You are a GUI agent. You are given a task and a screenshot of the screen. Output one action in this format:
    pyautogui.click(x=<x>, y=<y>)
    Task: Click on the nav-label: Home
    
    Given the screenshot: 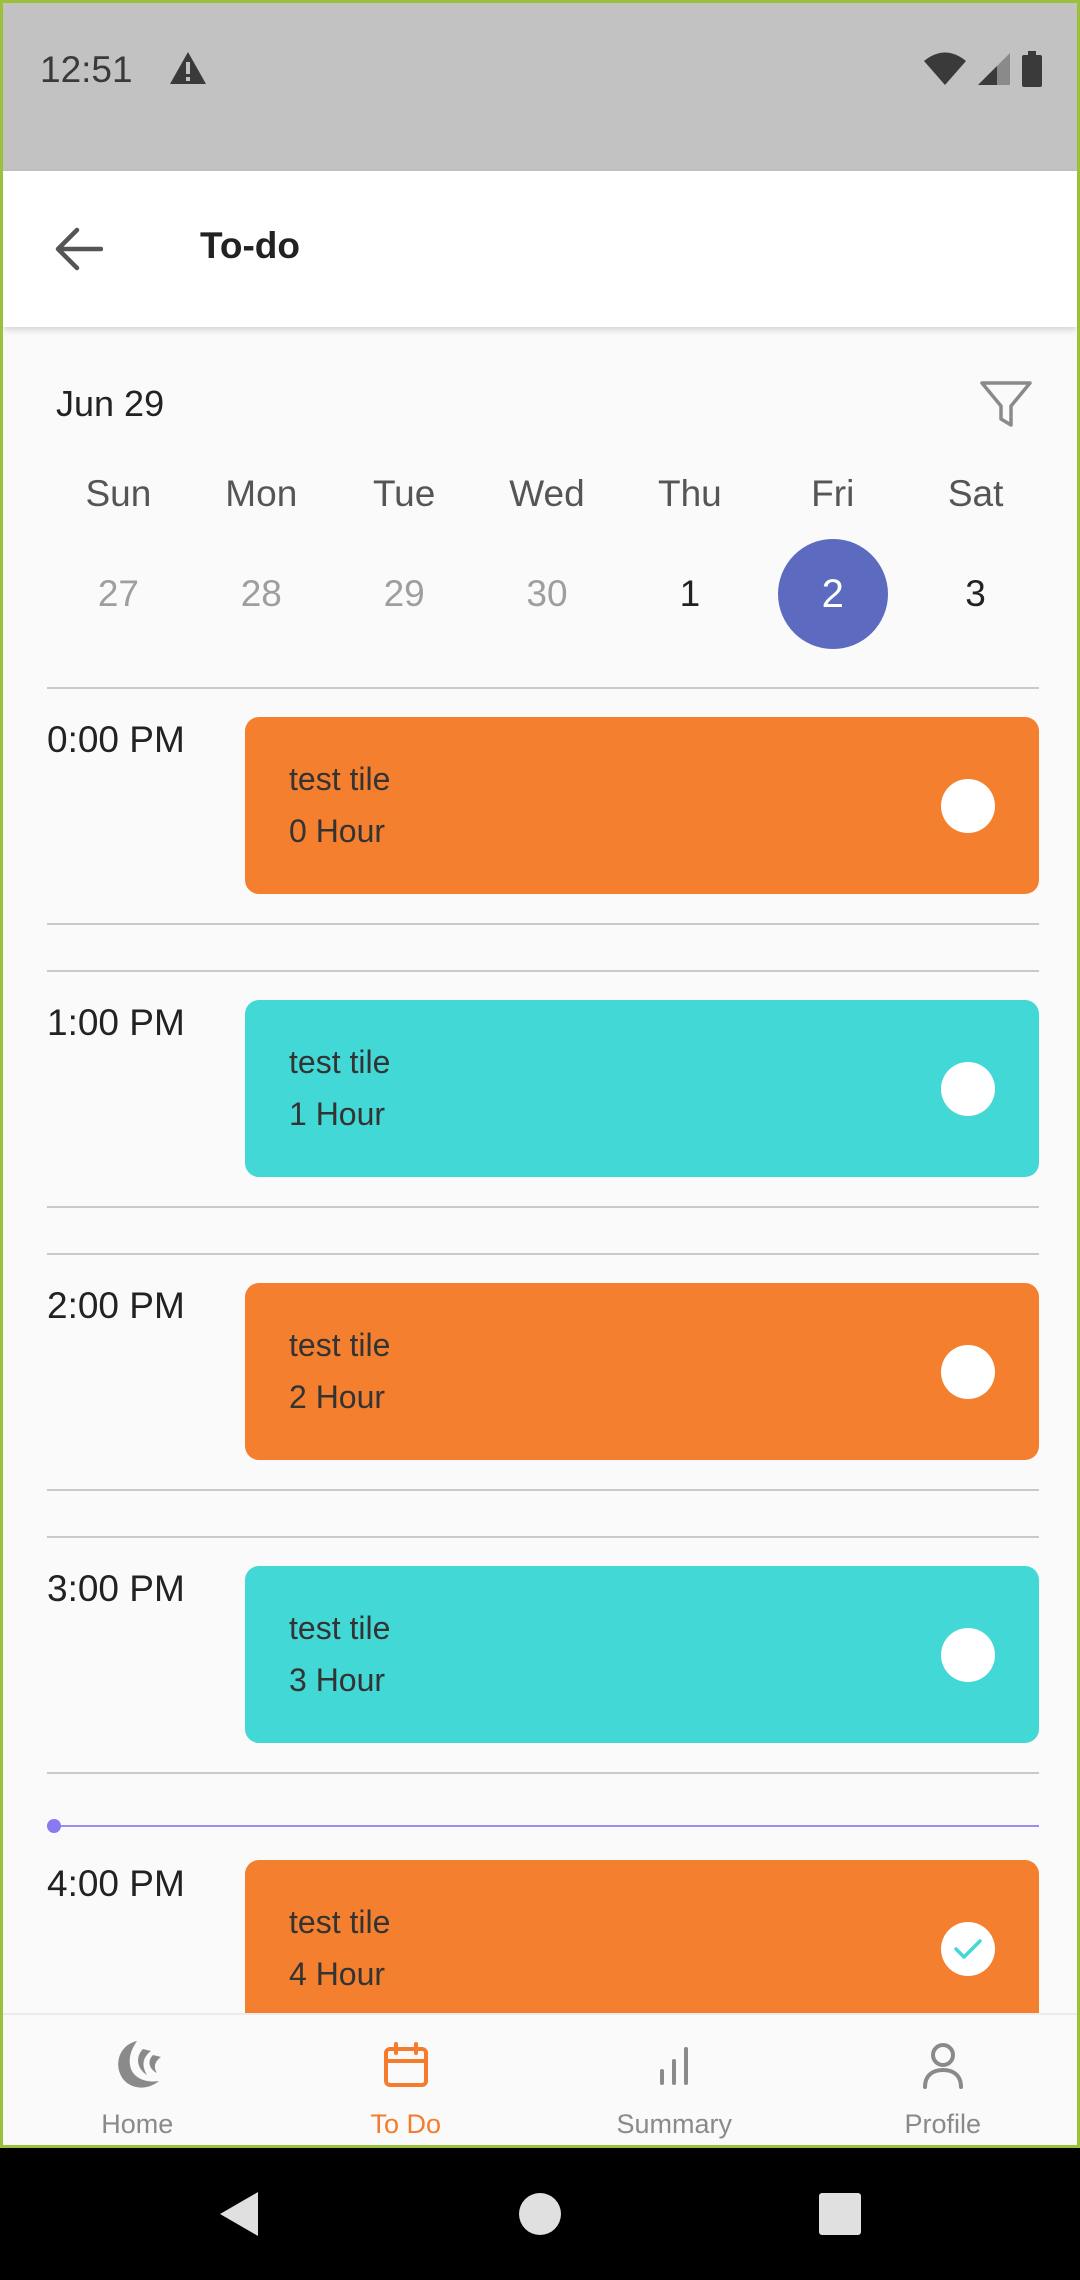 What is the action you would take?
    pyautogui.click(x=137, y=2124)
    